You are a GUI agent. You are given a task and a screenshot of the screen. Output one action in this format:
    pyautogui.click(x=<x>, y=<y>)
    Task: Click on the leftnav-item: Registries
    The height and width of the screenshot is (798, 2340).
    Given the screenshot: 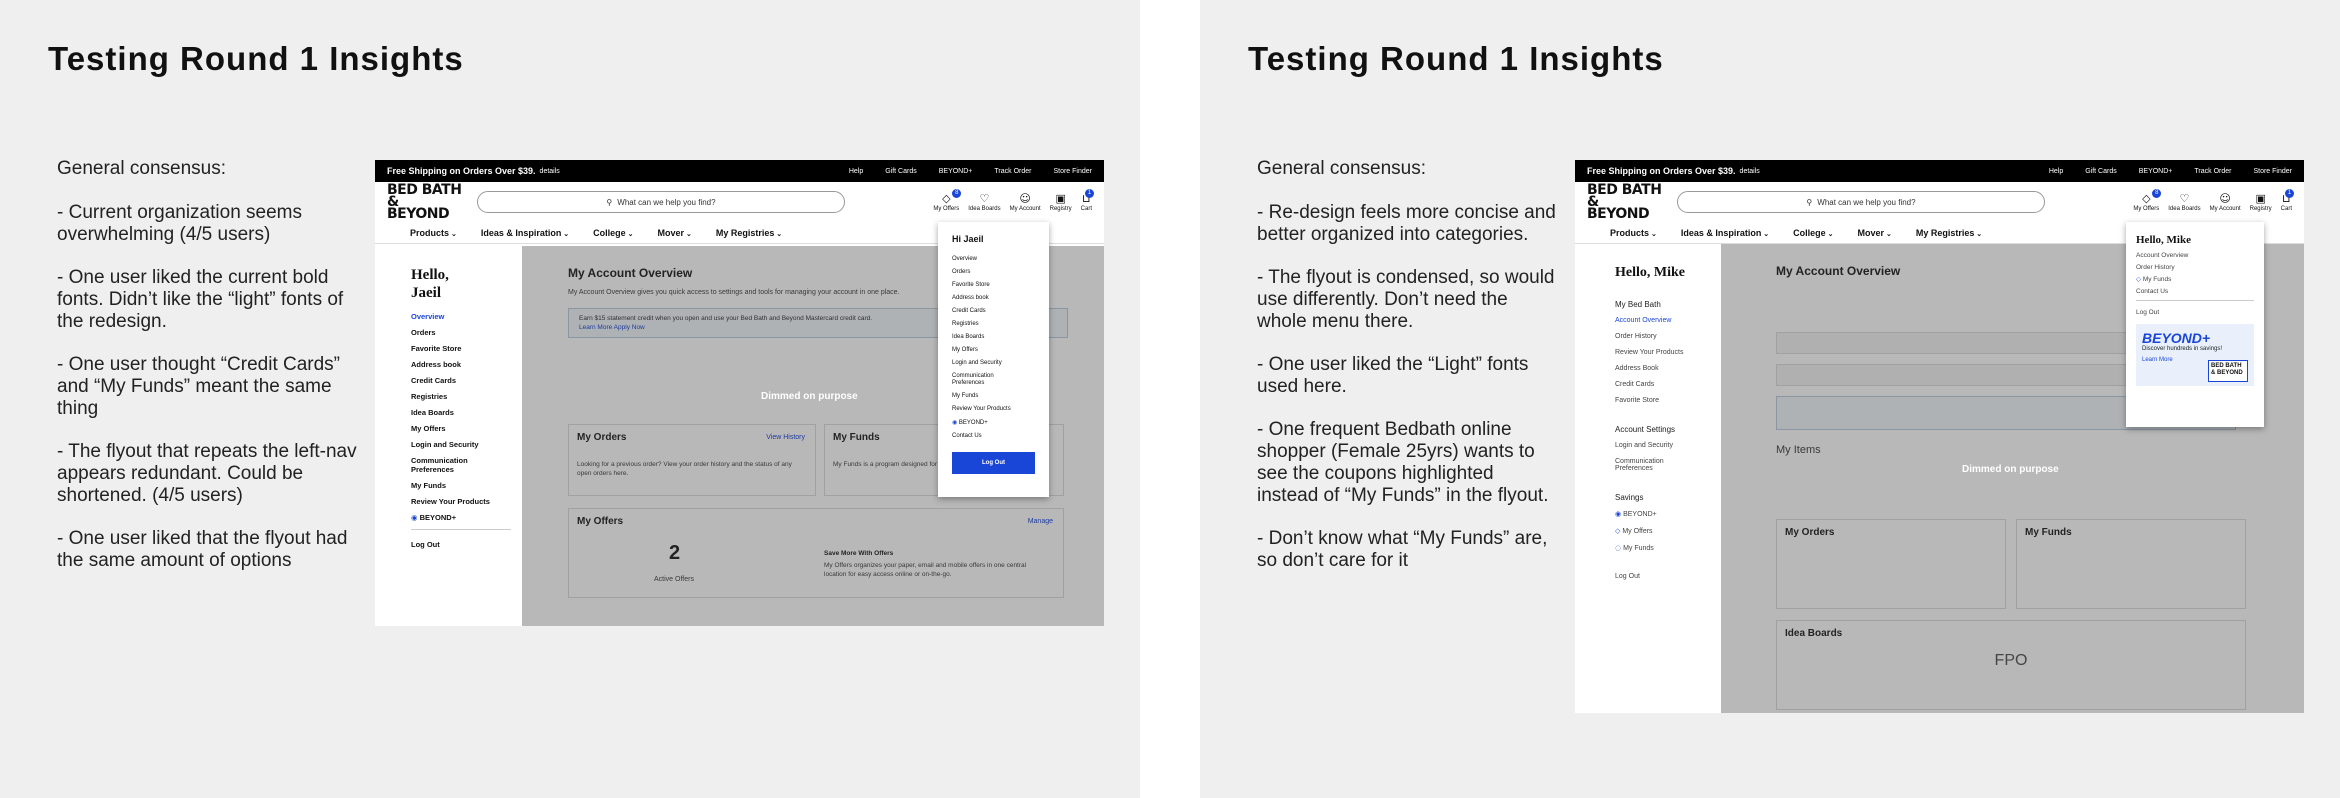 What is the action you would take?
    pyautogui.click(x=466, y=396)
    